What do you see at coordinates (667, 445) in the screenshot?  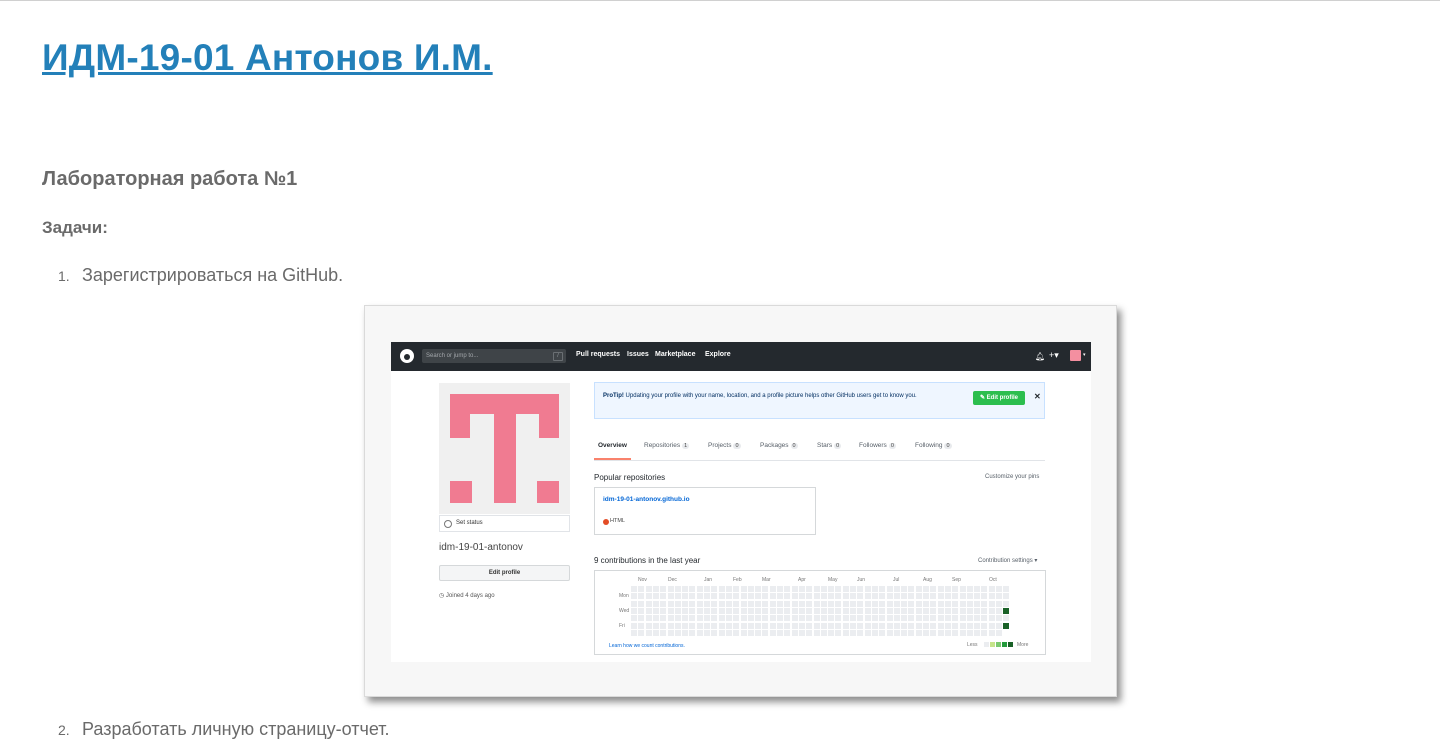 I see `tab-repositories: Repositories 1` at bounding box center [667, 445].